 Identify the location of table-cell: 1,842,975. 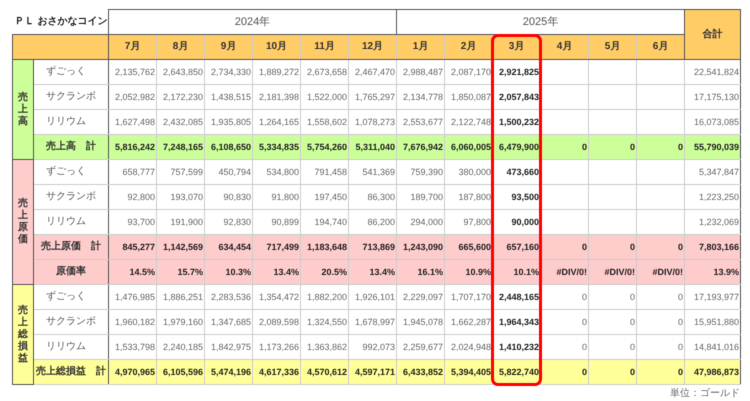
(228, 347).